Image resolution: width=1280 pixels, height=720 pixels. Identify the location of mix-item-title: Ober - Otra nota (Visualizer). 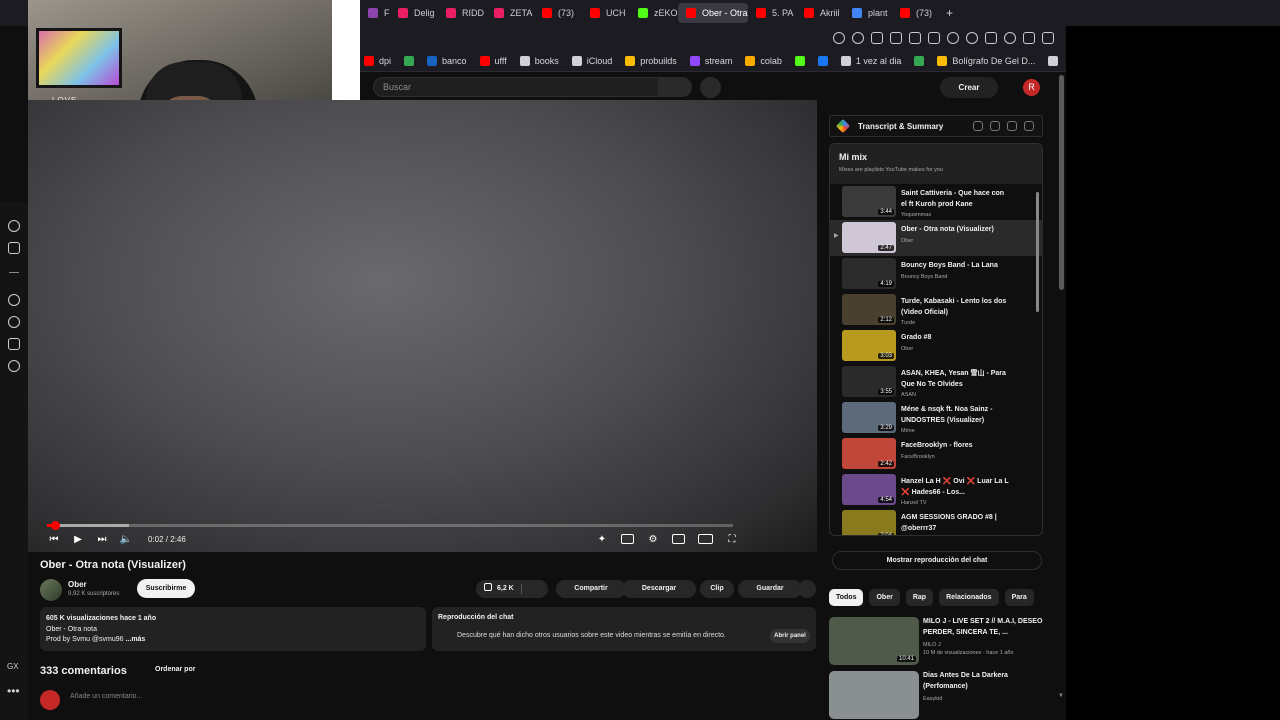
(956, 230).